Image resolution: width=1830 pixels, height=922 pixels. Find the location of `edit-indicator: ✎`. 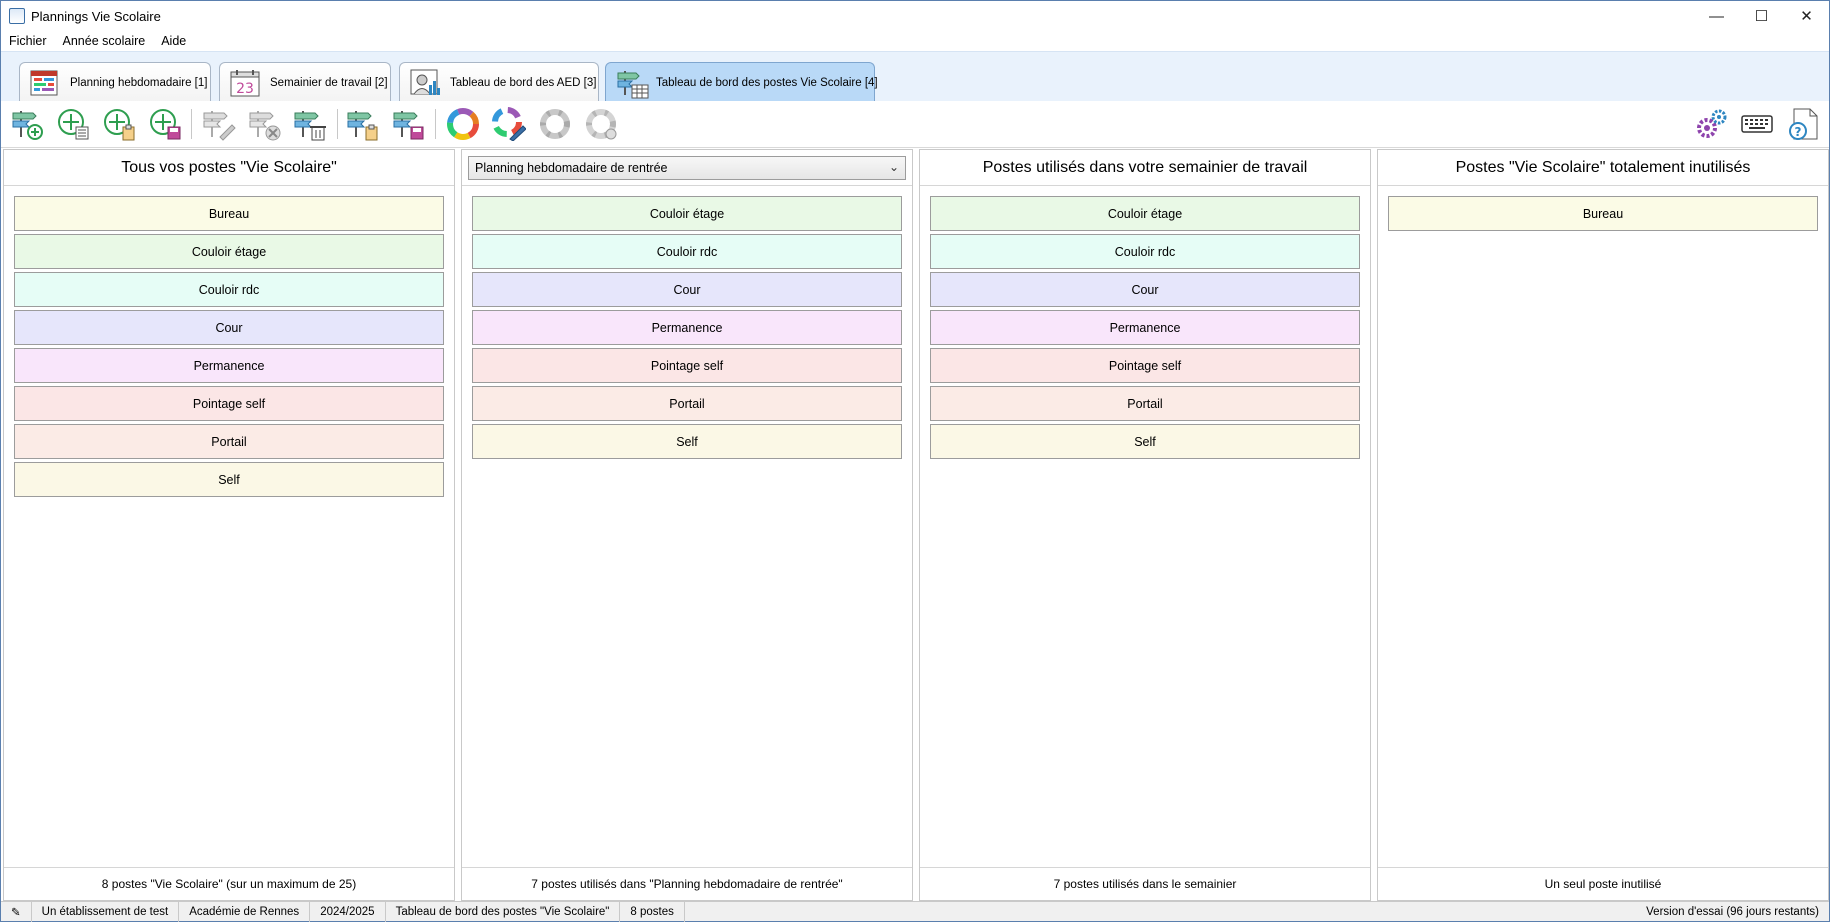

edit-indicator: ✎ is located at coordinates (16, 911).